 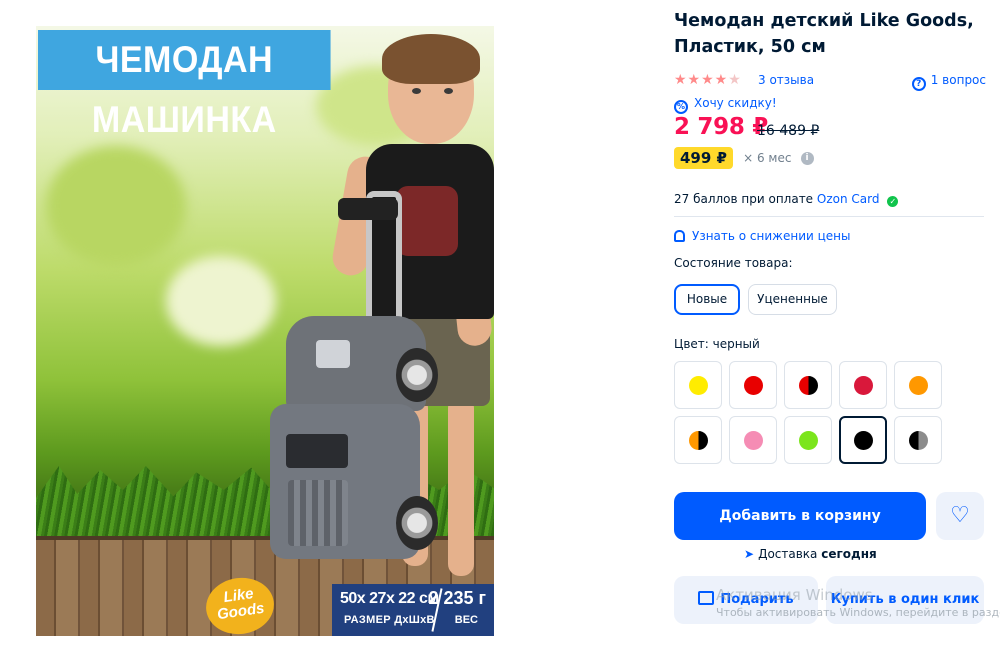 What do you see at coordinates (767, 158) in the screenshot?
I see `installment-term: × 6 мес` at bounding box center [767, 158].